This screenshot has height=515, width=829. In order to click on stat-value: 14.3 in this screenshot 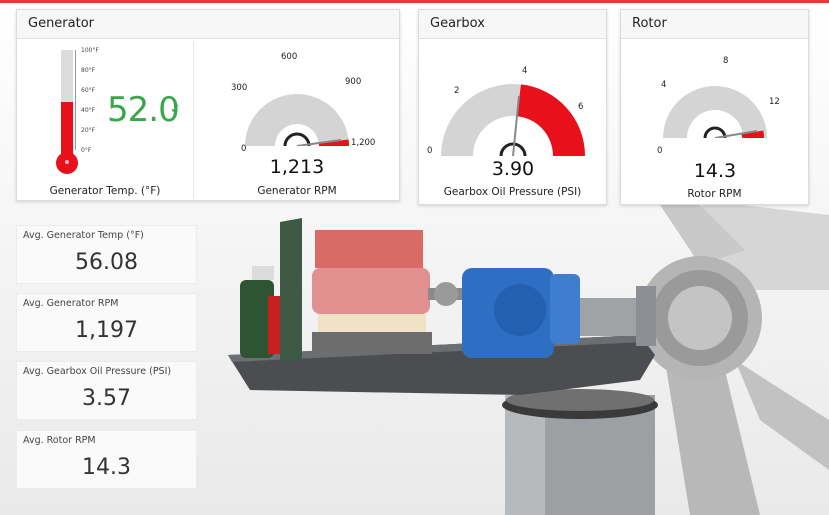, I will do `click(106, 467)`.